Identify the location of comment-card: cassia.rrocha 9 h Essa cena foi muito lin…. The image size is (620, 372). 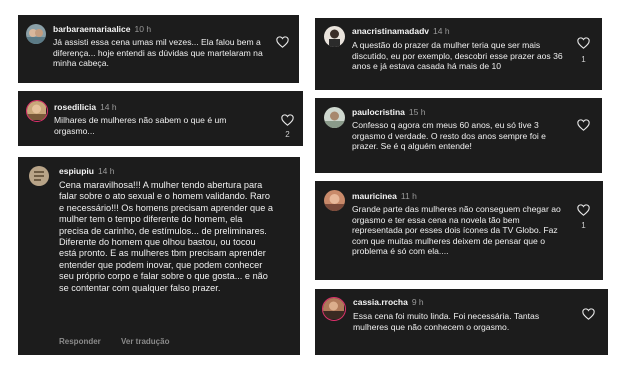
(461, 322).